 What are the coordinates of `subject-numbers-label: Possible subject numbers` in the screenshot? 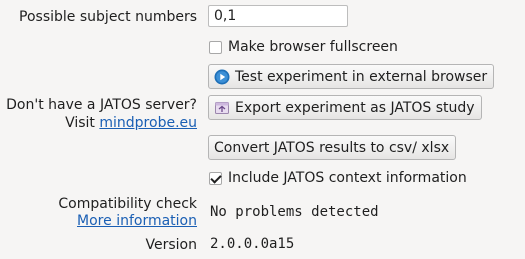 It's located at (108, 17).